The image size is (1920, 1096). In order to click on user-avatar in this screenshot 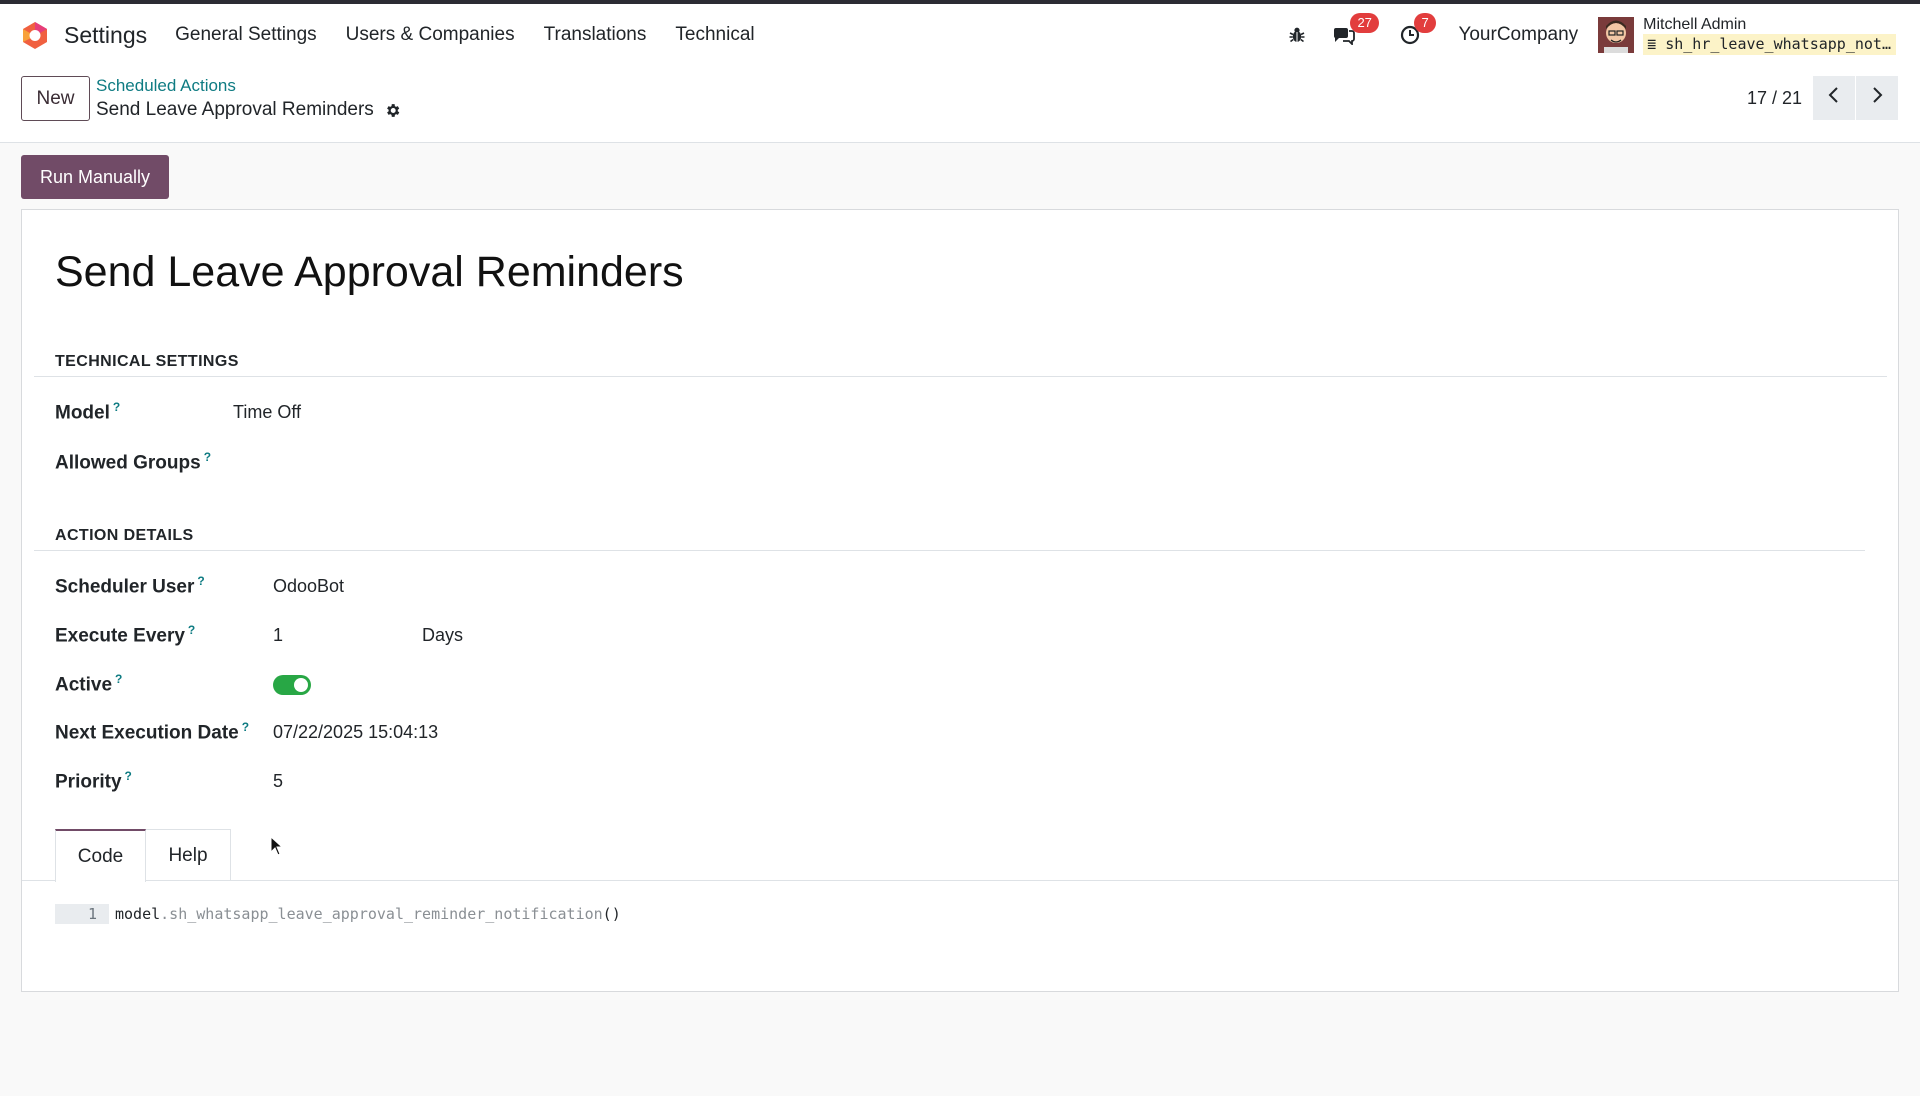, I will do `click(1616, 35)`.